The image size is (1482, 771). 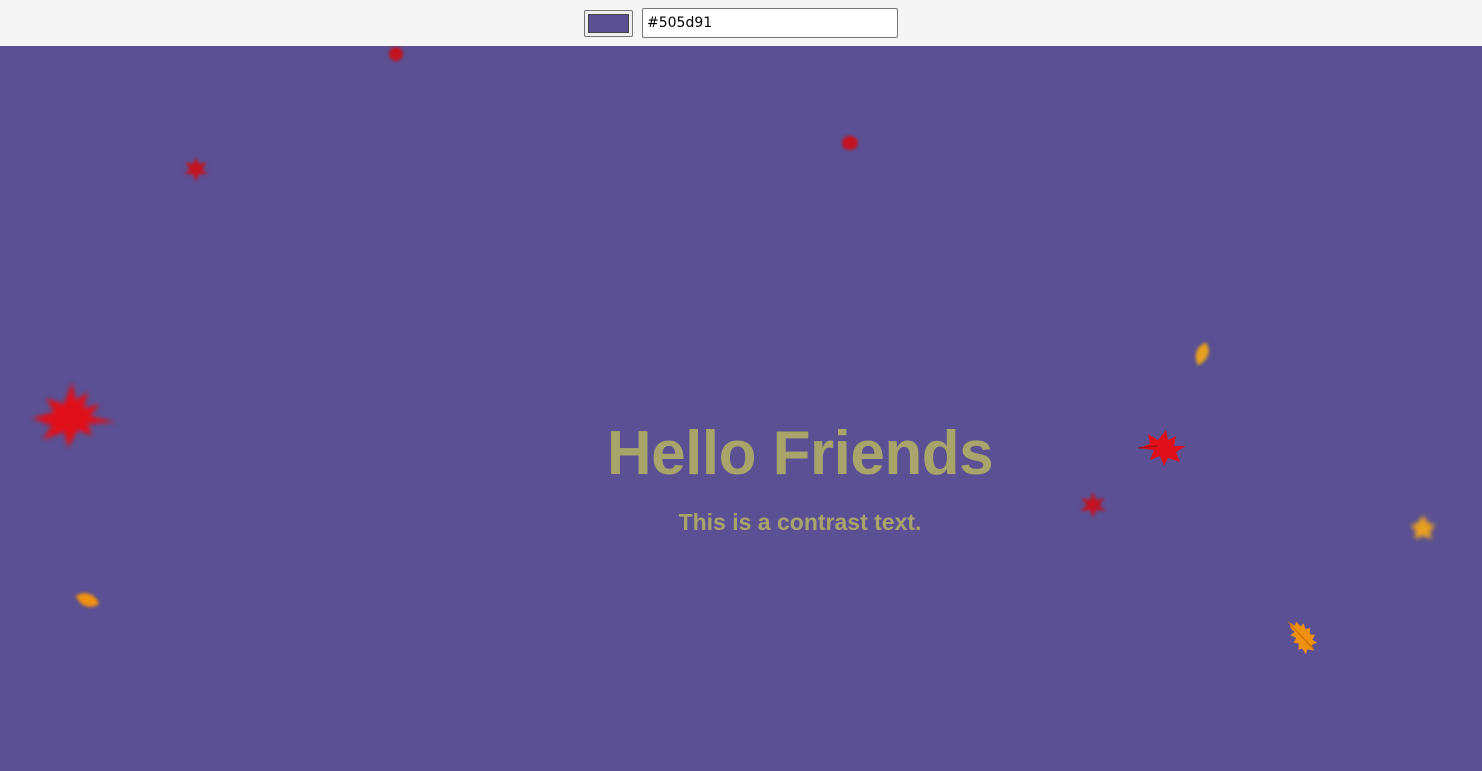 I want to click on hero-title: Hello Friends, so click(x=800, y=453).